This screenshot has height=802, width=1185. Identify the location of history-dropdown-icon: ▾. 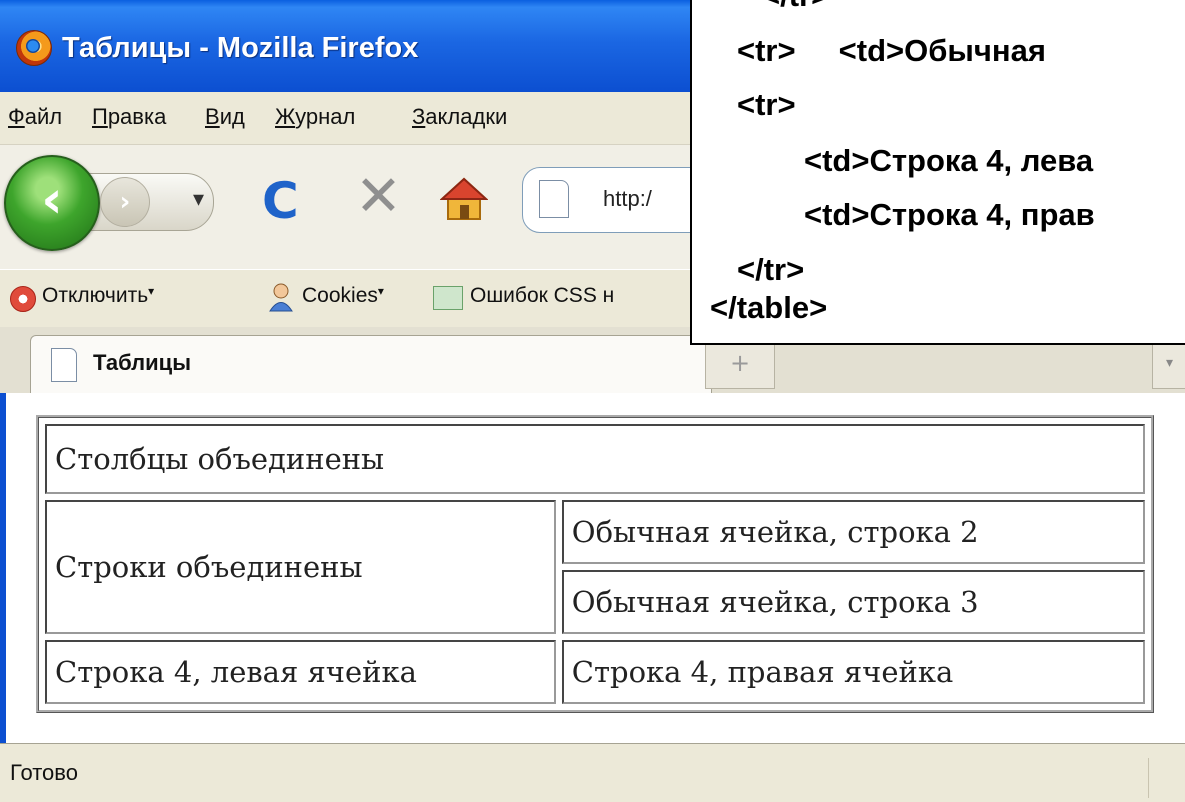
(198, 199).